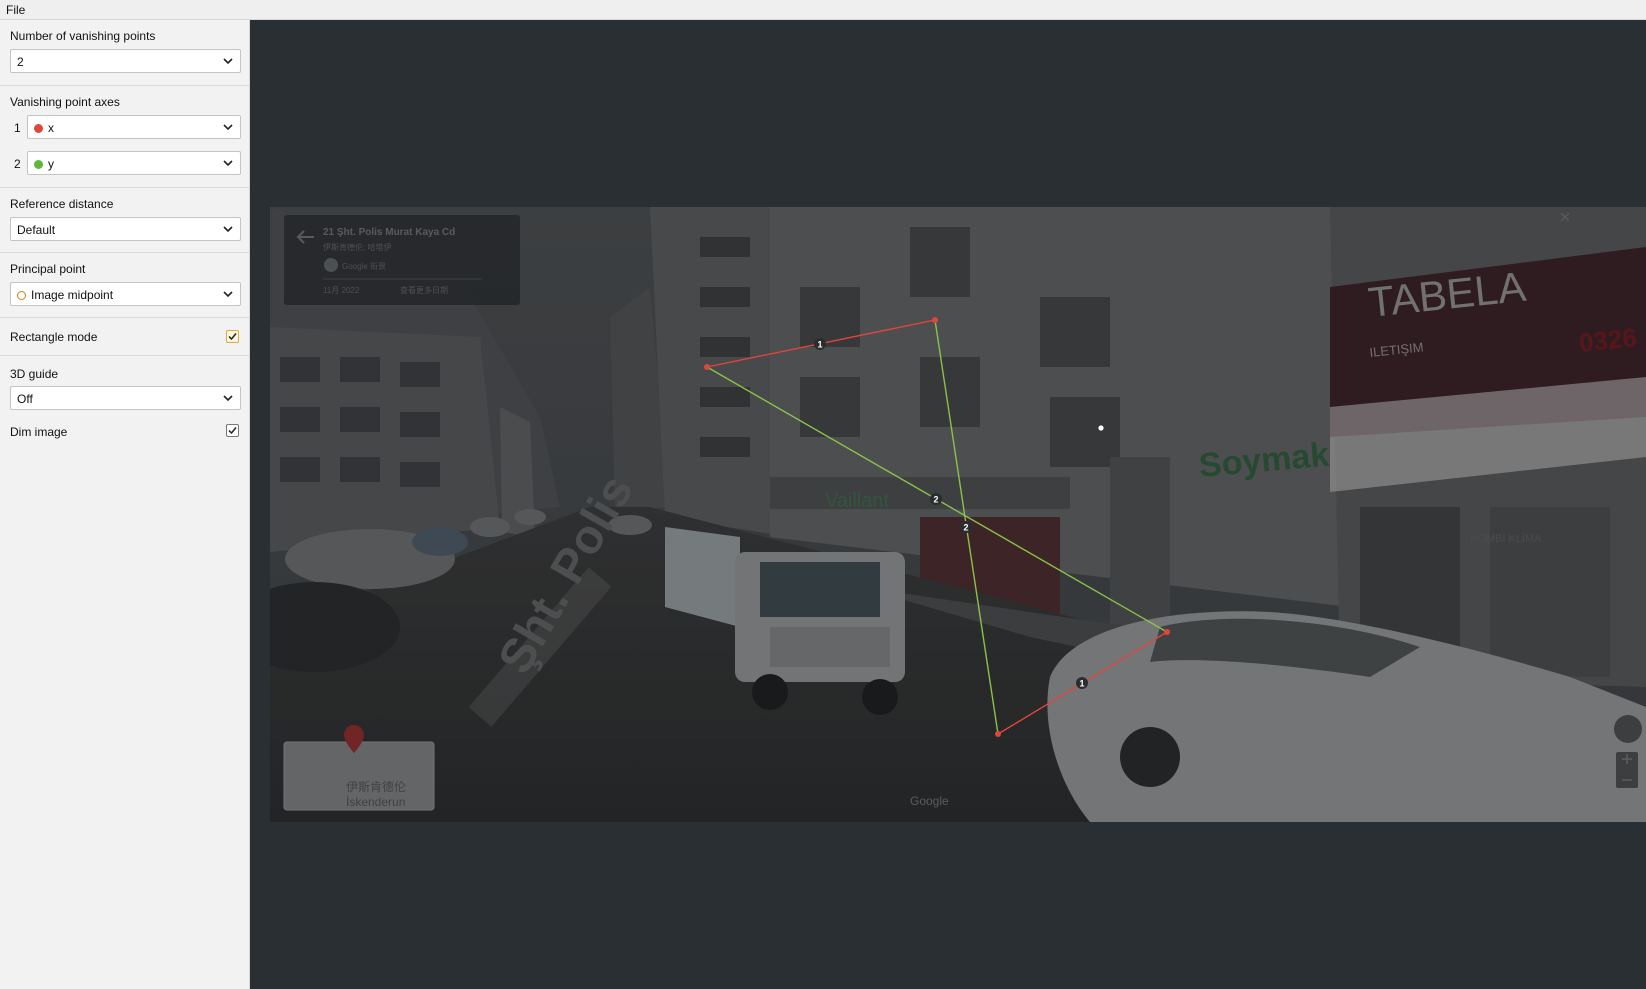  Describe the element at coordinates (935, 500) in the screenshot. I see `y-line-1-label: 2` at that location.